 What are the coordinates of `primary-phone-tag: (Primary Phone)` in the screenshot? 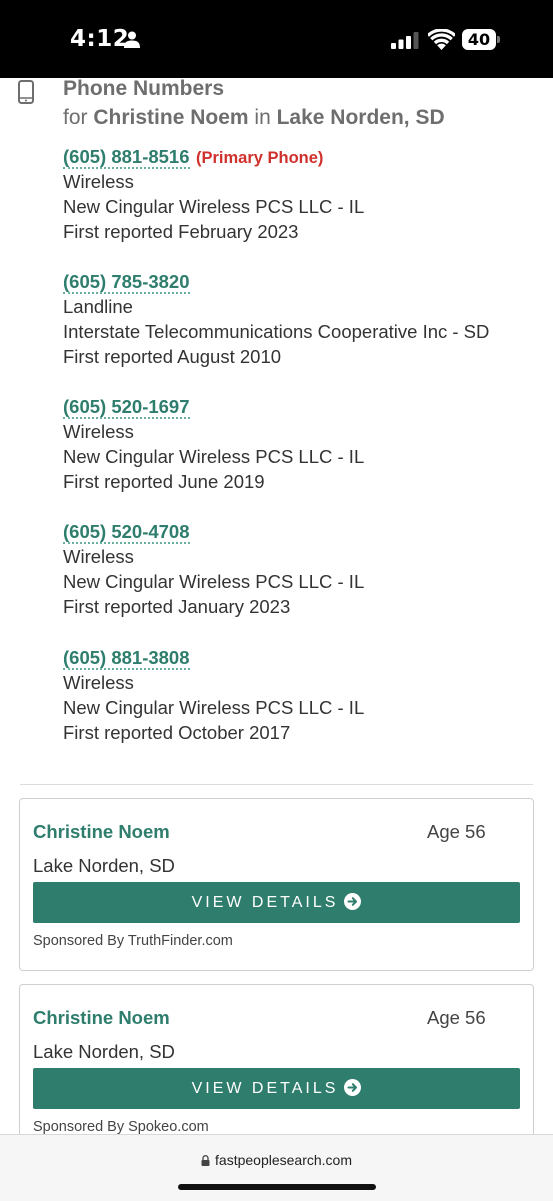 It's located at (259, 158).